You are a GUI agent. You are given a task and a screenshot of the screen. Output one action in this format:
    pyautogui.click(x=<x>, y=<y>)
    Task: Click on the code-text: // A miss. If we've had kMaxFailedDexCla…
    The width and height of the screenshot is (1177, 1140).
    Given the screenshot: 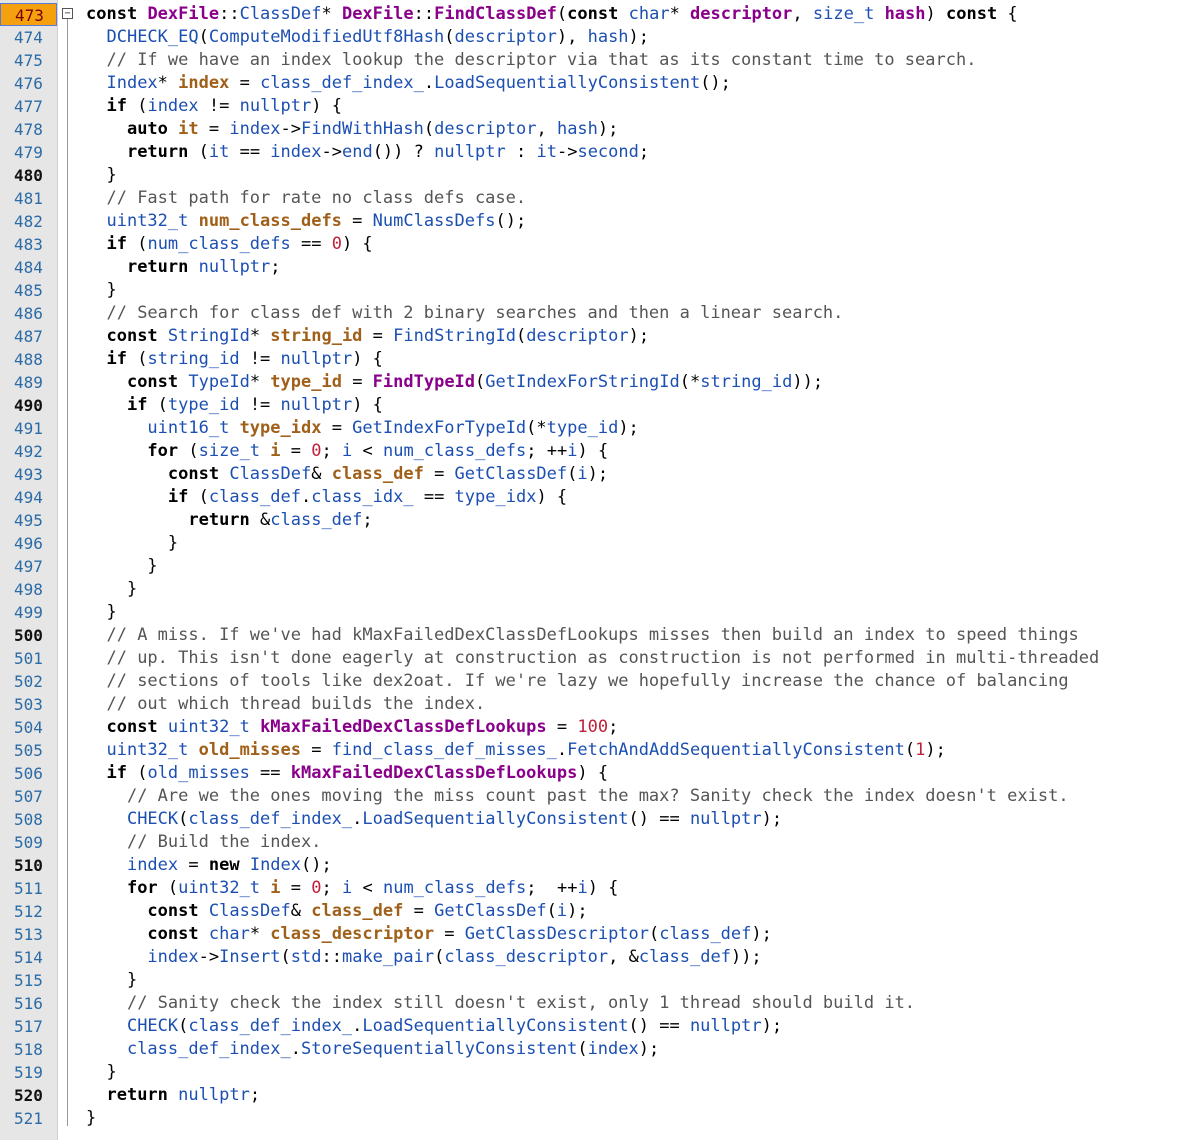 What is the action you would take?
    pyautogui.click(x=592, y=635)
    